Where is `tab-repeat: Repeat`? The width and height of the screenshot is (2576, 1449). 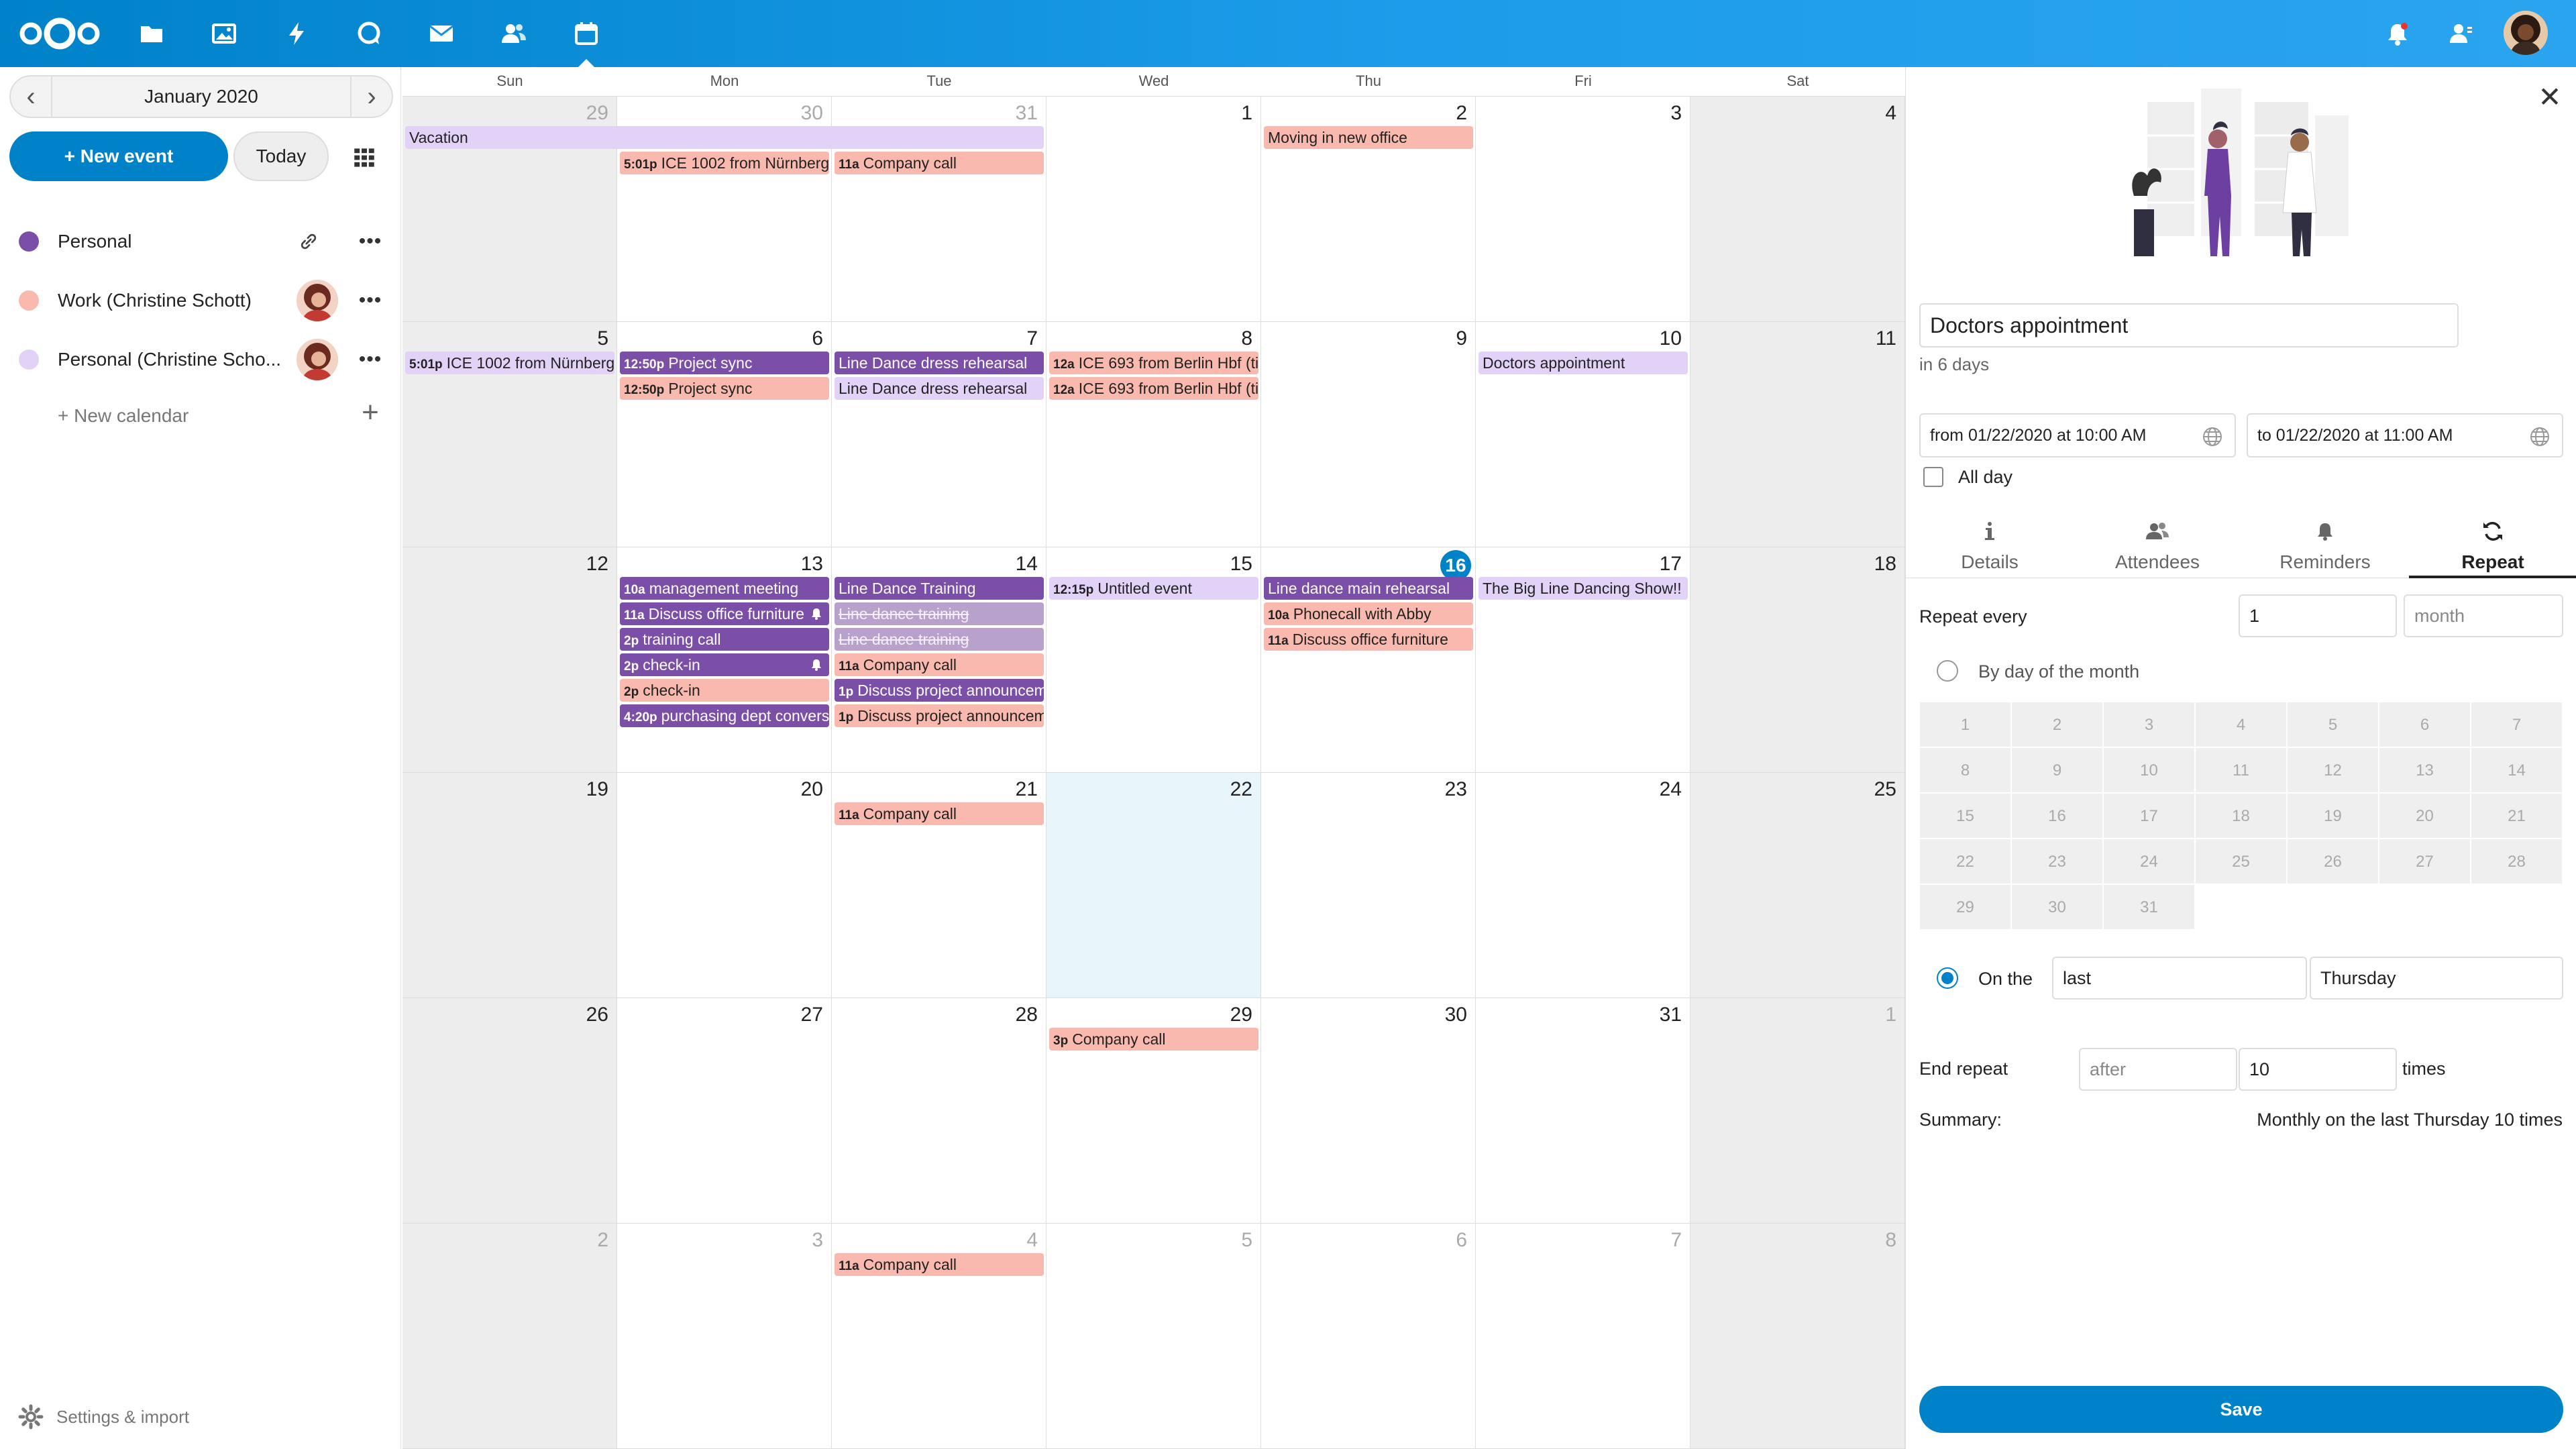 tab-repeat: Repeat is located at coordinates (2492, 544).